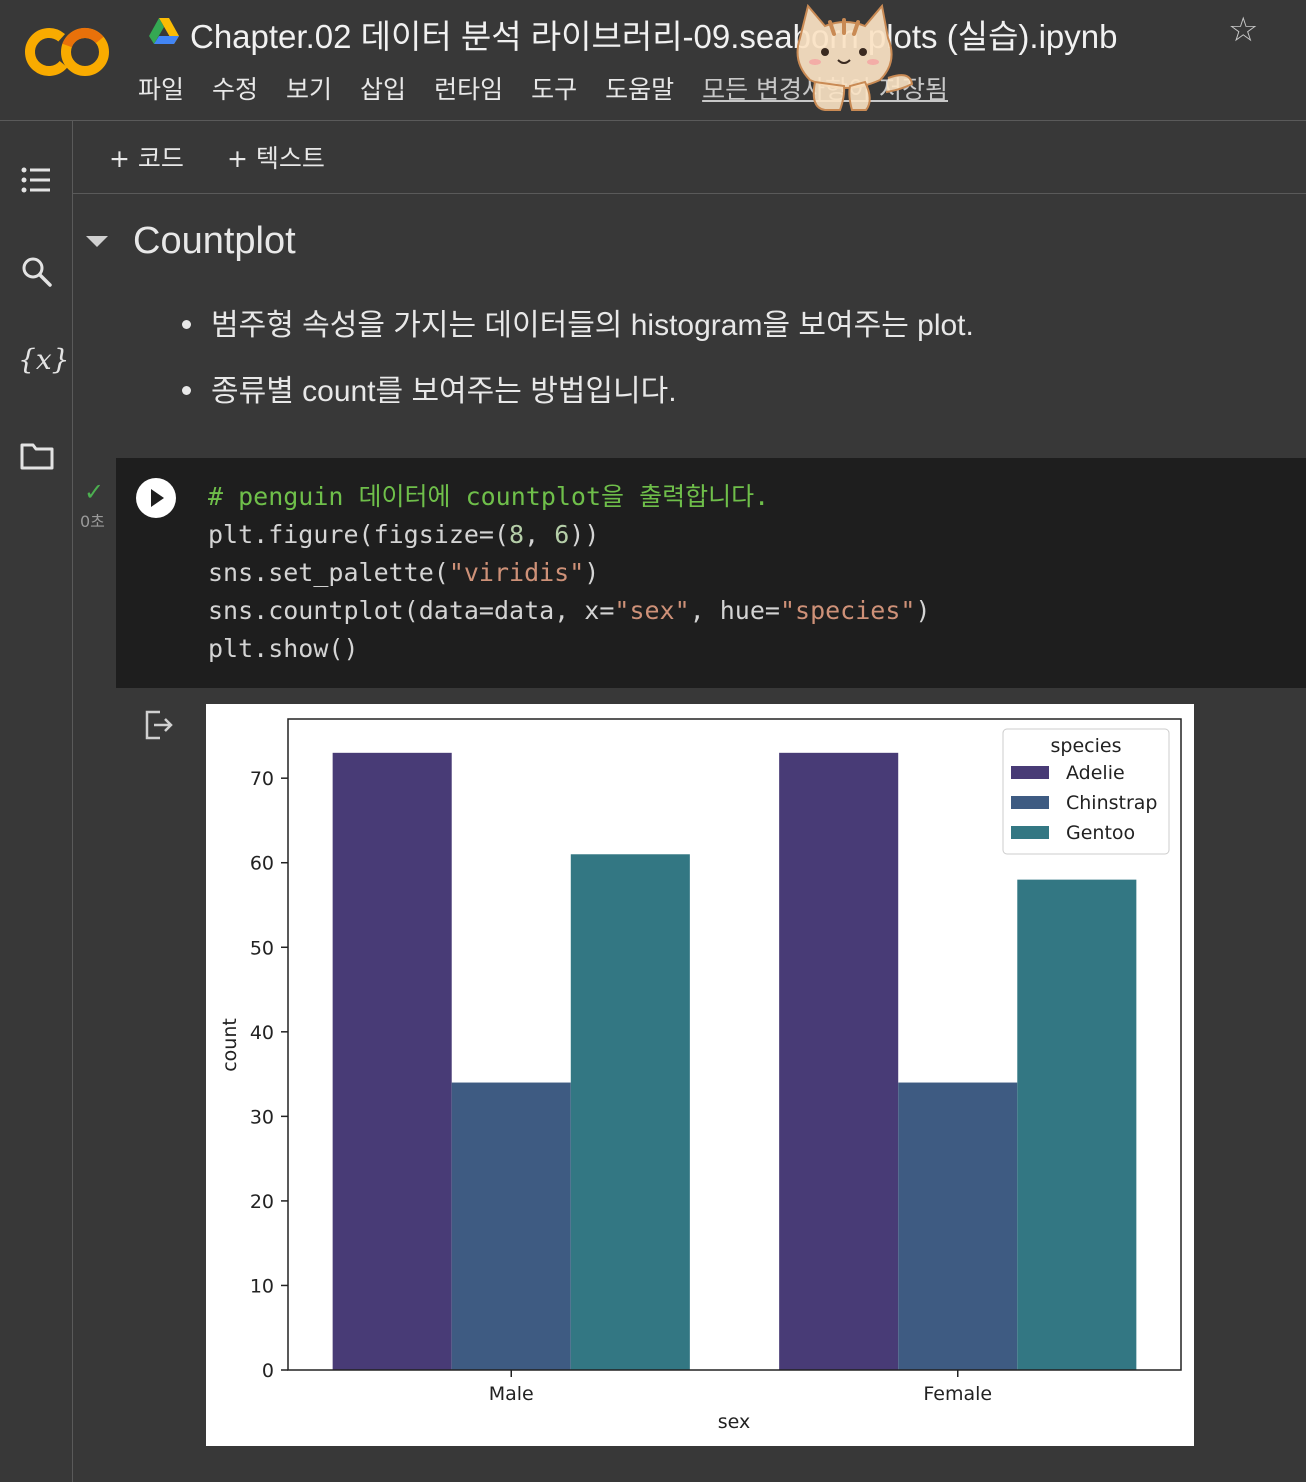 This screenshot has width=1306, height=1482. What do you see at coordinates (262, 1202) in the screenshot?
I see `y-tick-label: 20` at bounding box center [262, 1202].